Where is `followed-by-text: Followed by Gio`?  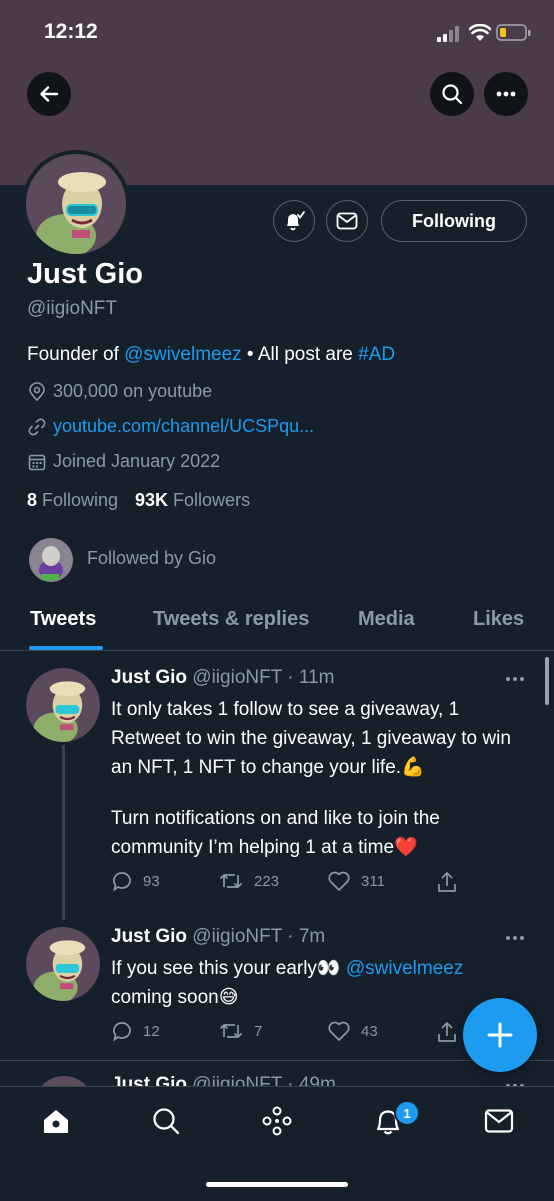 followed-by-text: Followed by Gio is located at coordinates (152, 558).